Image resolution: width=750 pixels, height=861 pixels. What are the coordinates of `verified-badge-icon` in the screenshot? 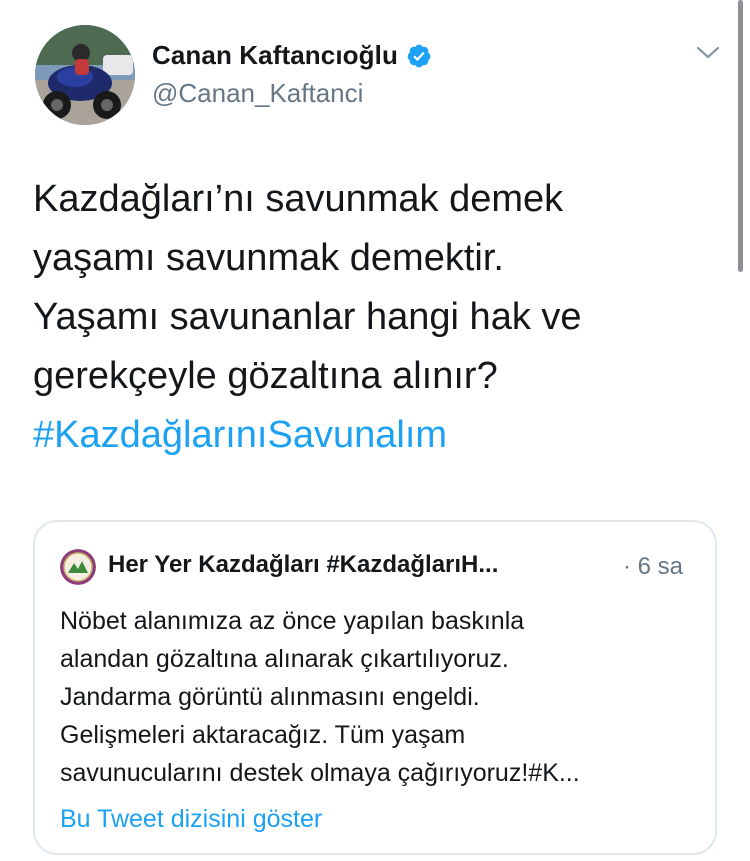 It's located at (419, 55).